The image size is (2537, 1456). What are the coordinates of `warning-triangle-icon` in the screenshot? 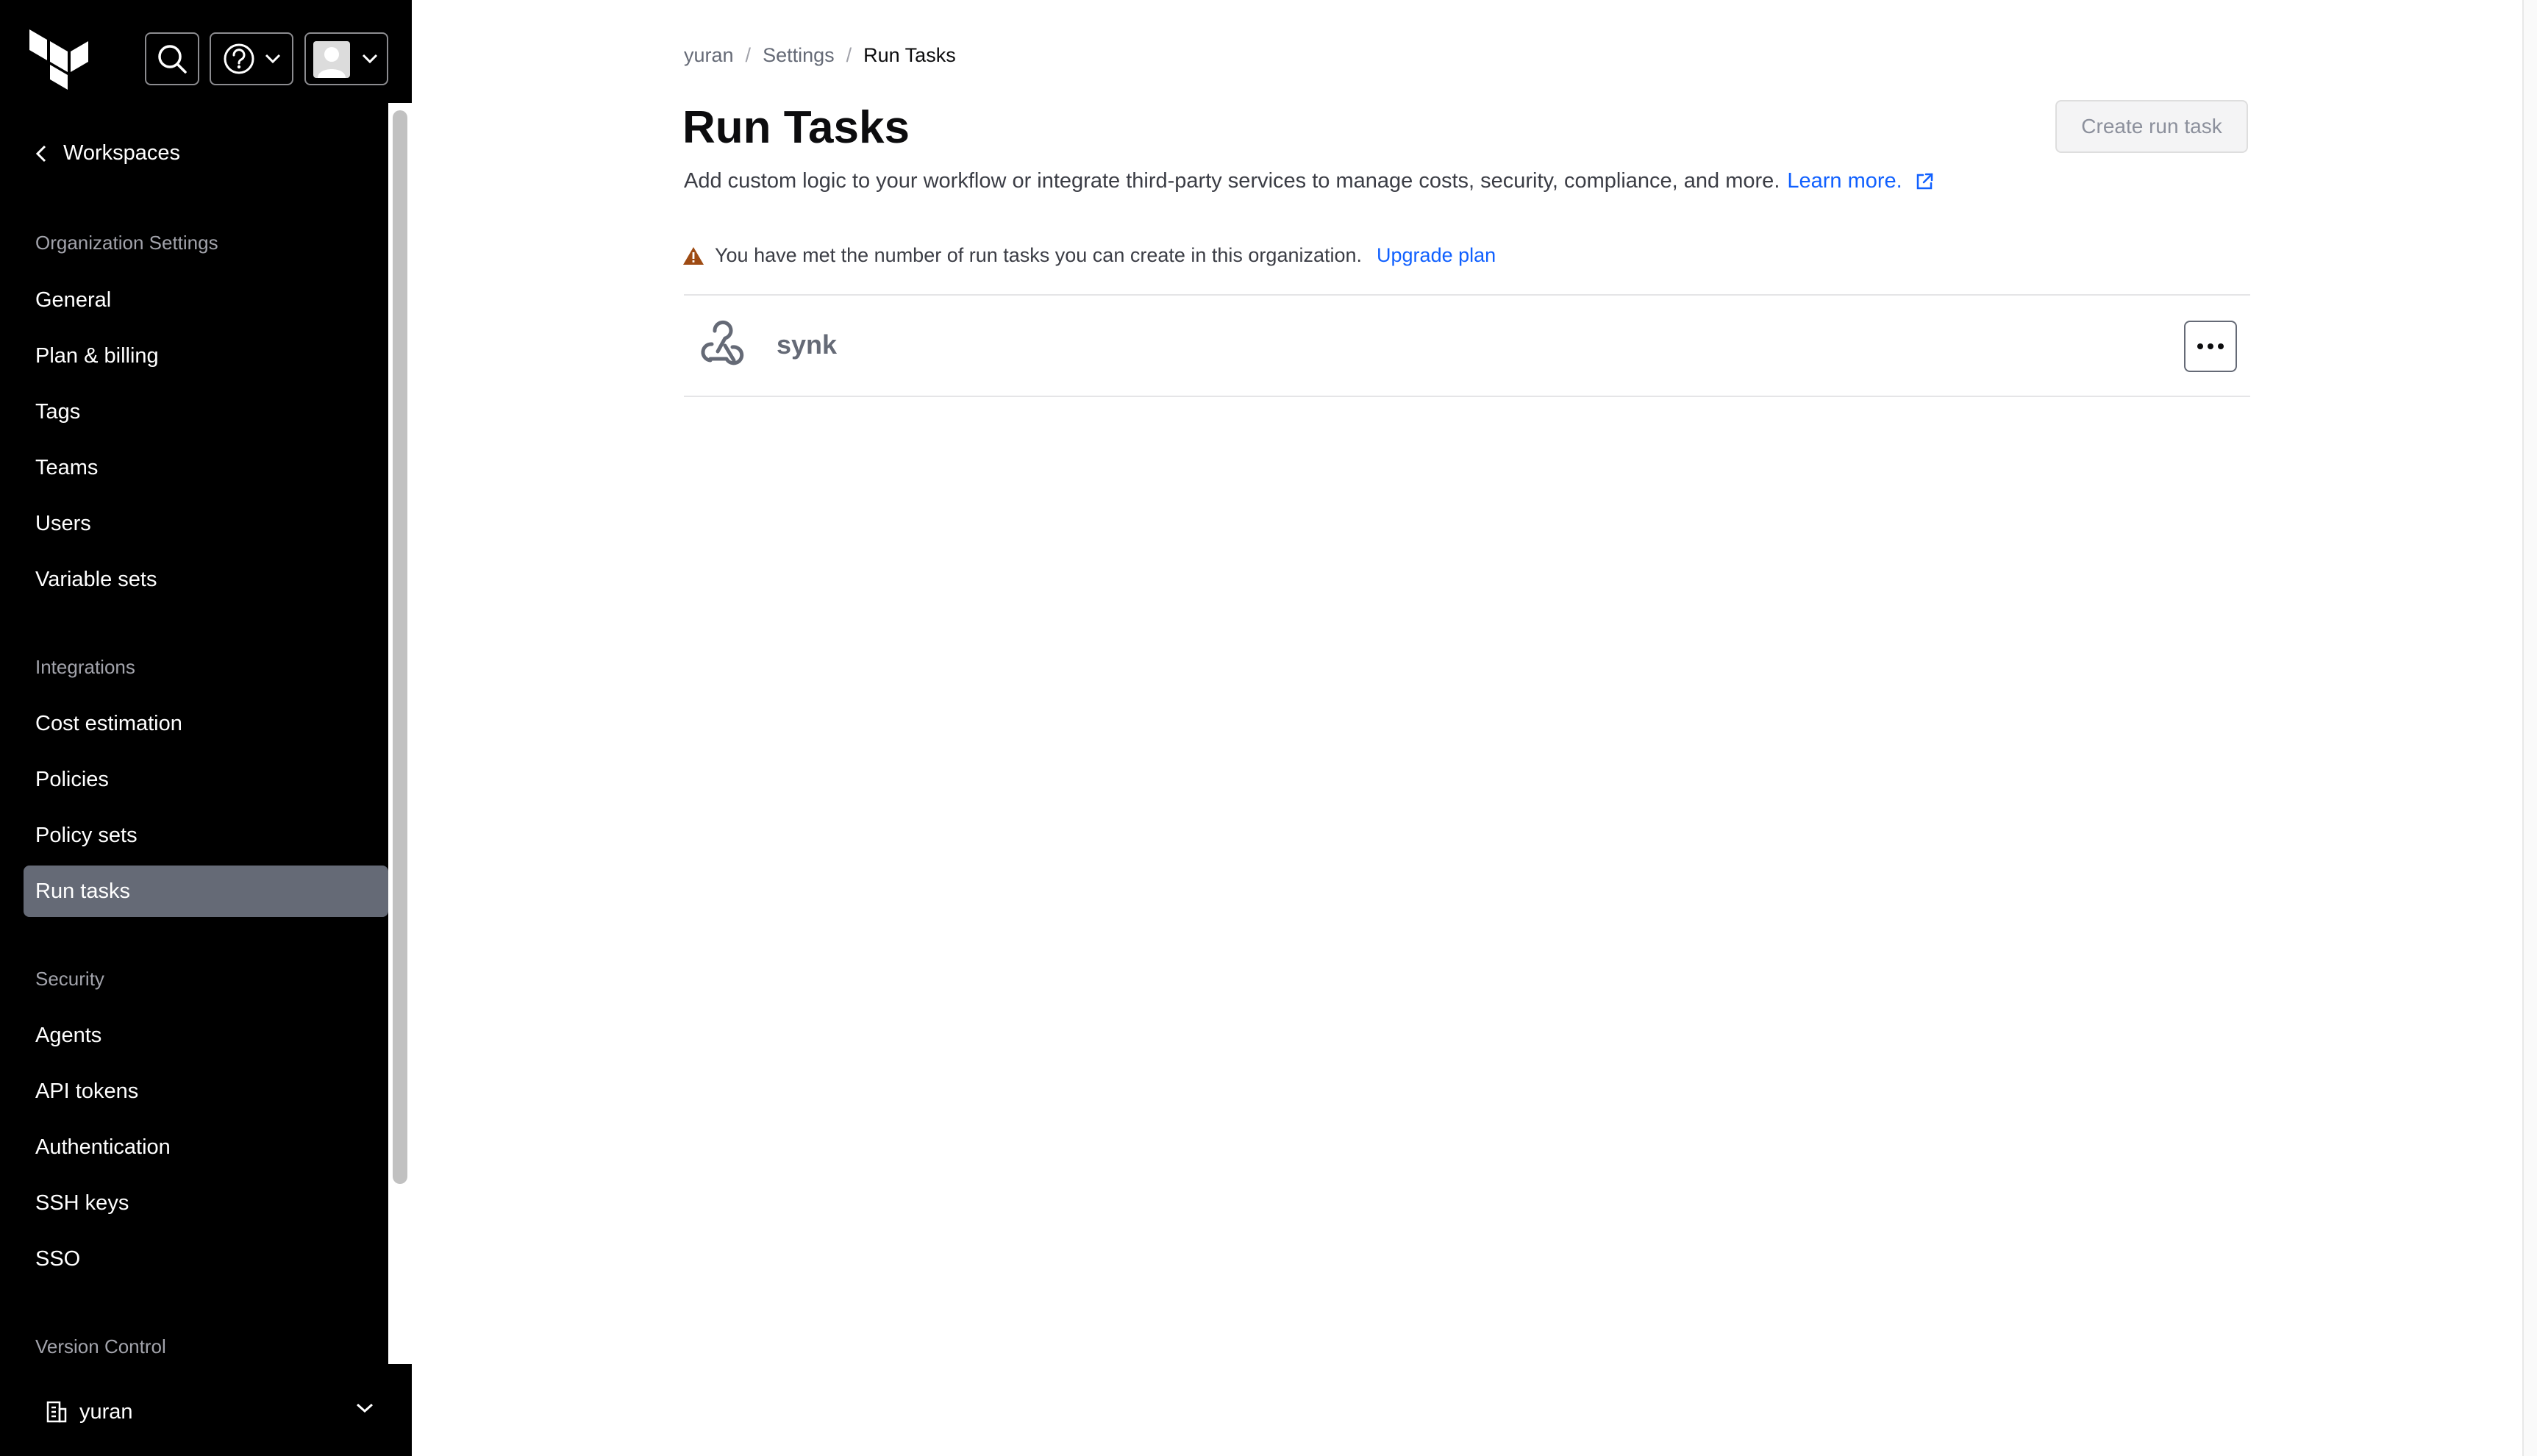 It's located at (693, 255).